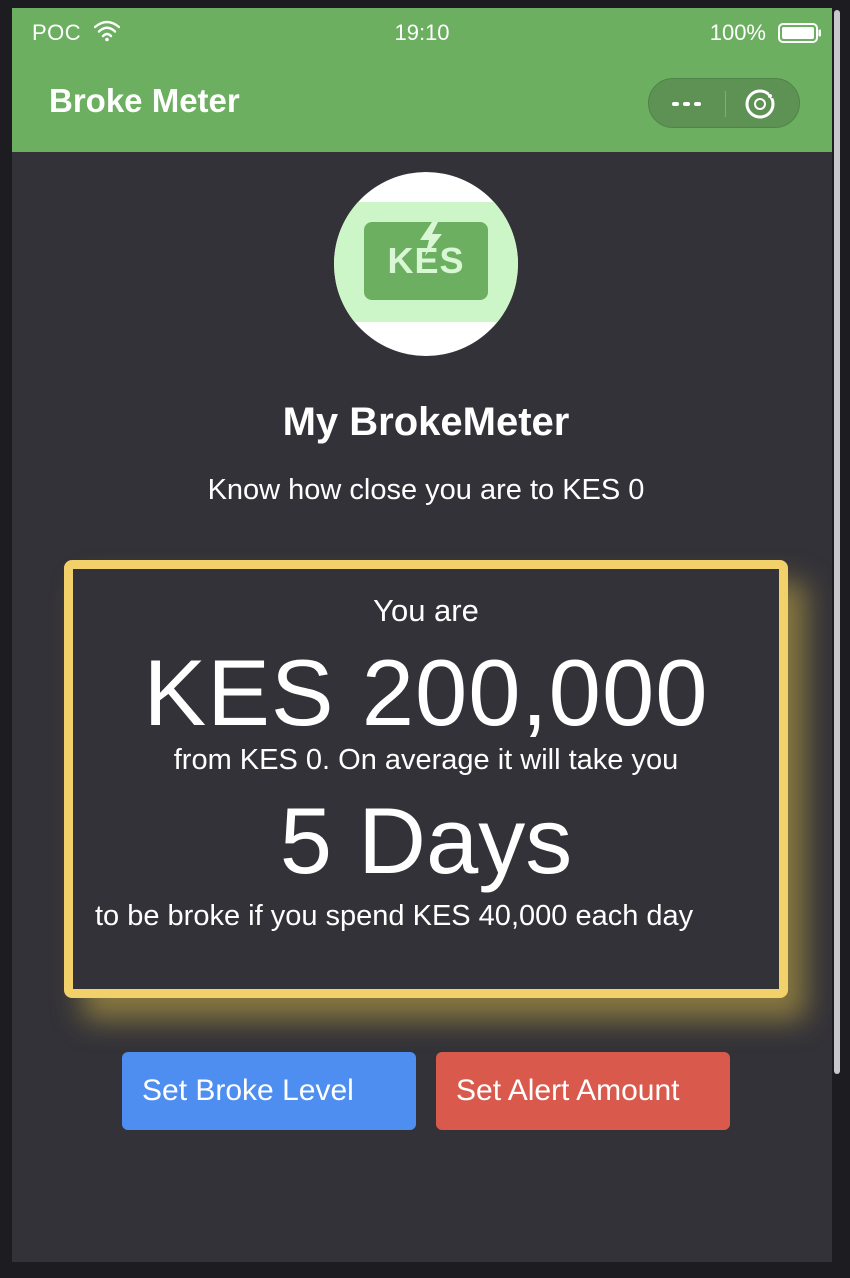 This screenshot has height=1278, width=850. What do you see at coordinates (422, 32) in the screenshot?
I see `status-bar: POC 19:10 100%` at bounding box center [422, 32].